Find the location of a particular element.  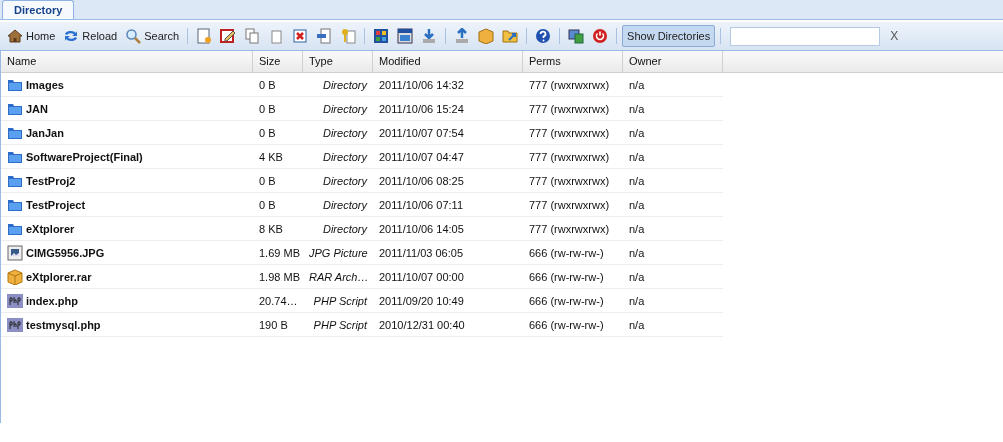

home-icon is located at coordinates (15, 36).